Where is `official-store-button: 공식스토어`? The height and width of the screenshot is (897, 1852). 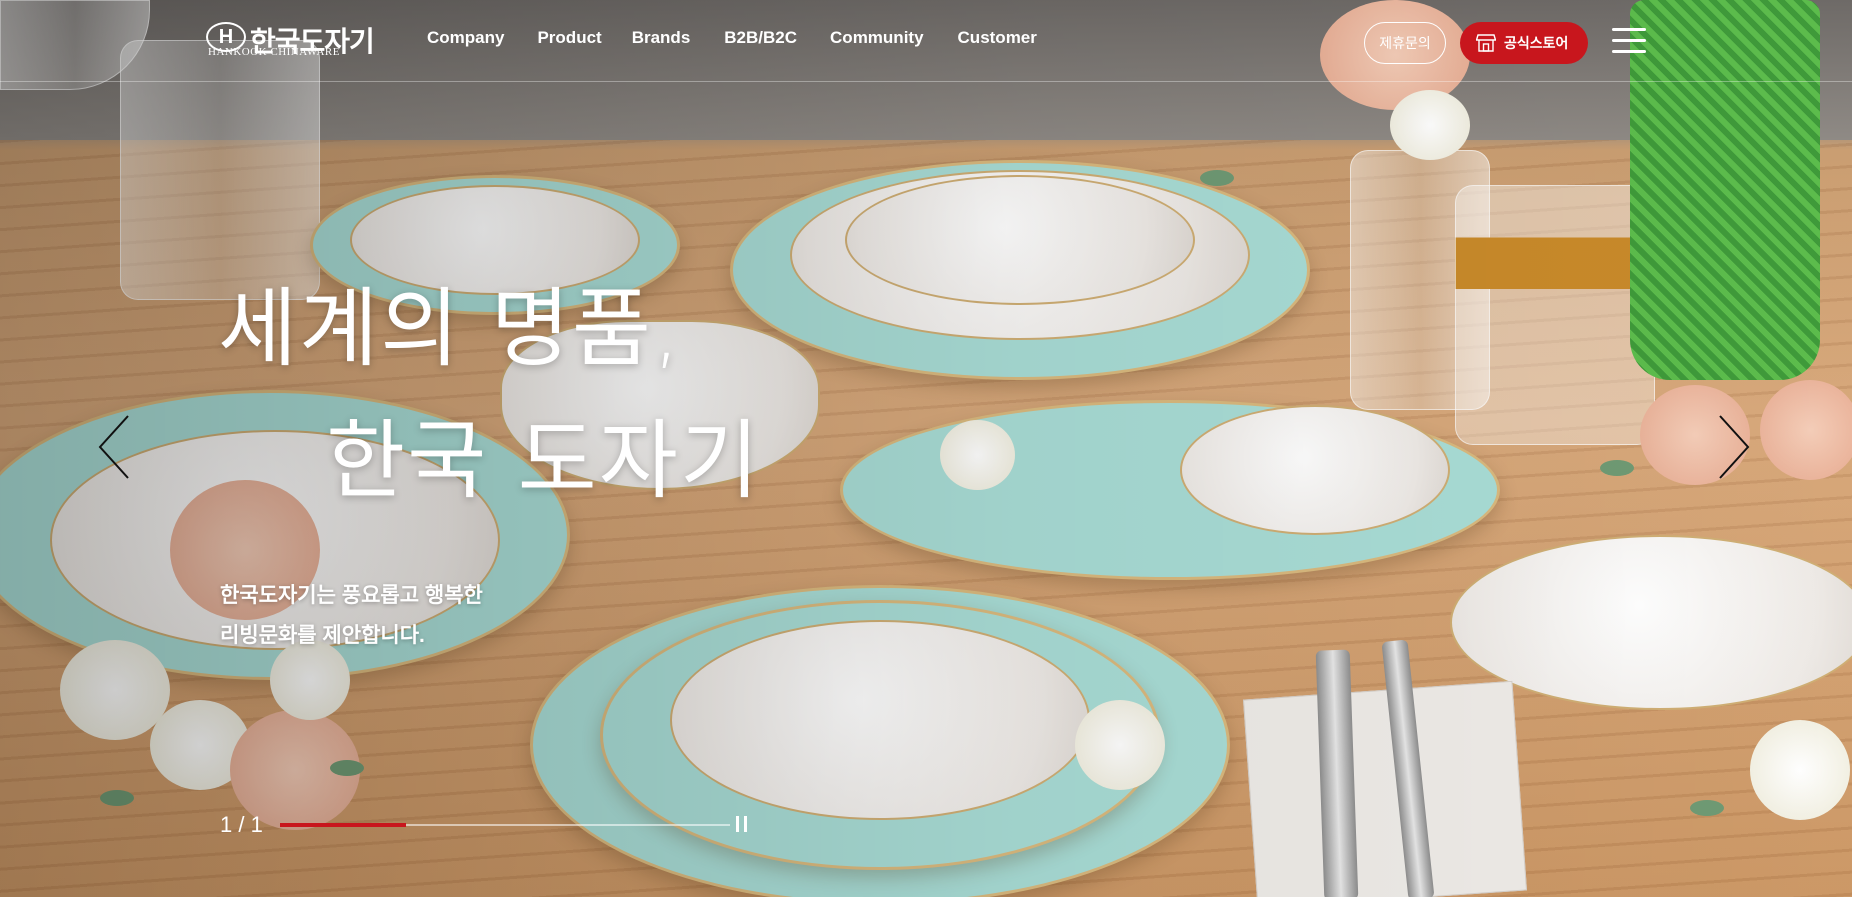 official-store-button: 공식스토어 is located at coordinates (1524, 43).